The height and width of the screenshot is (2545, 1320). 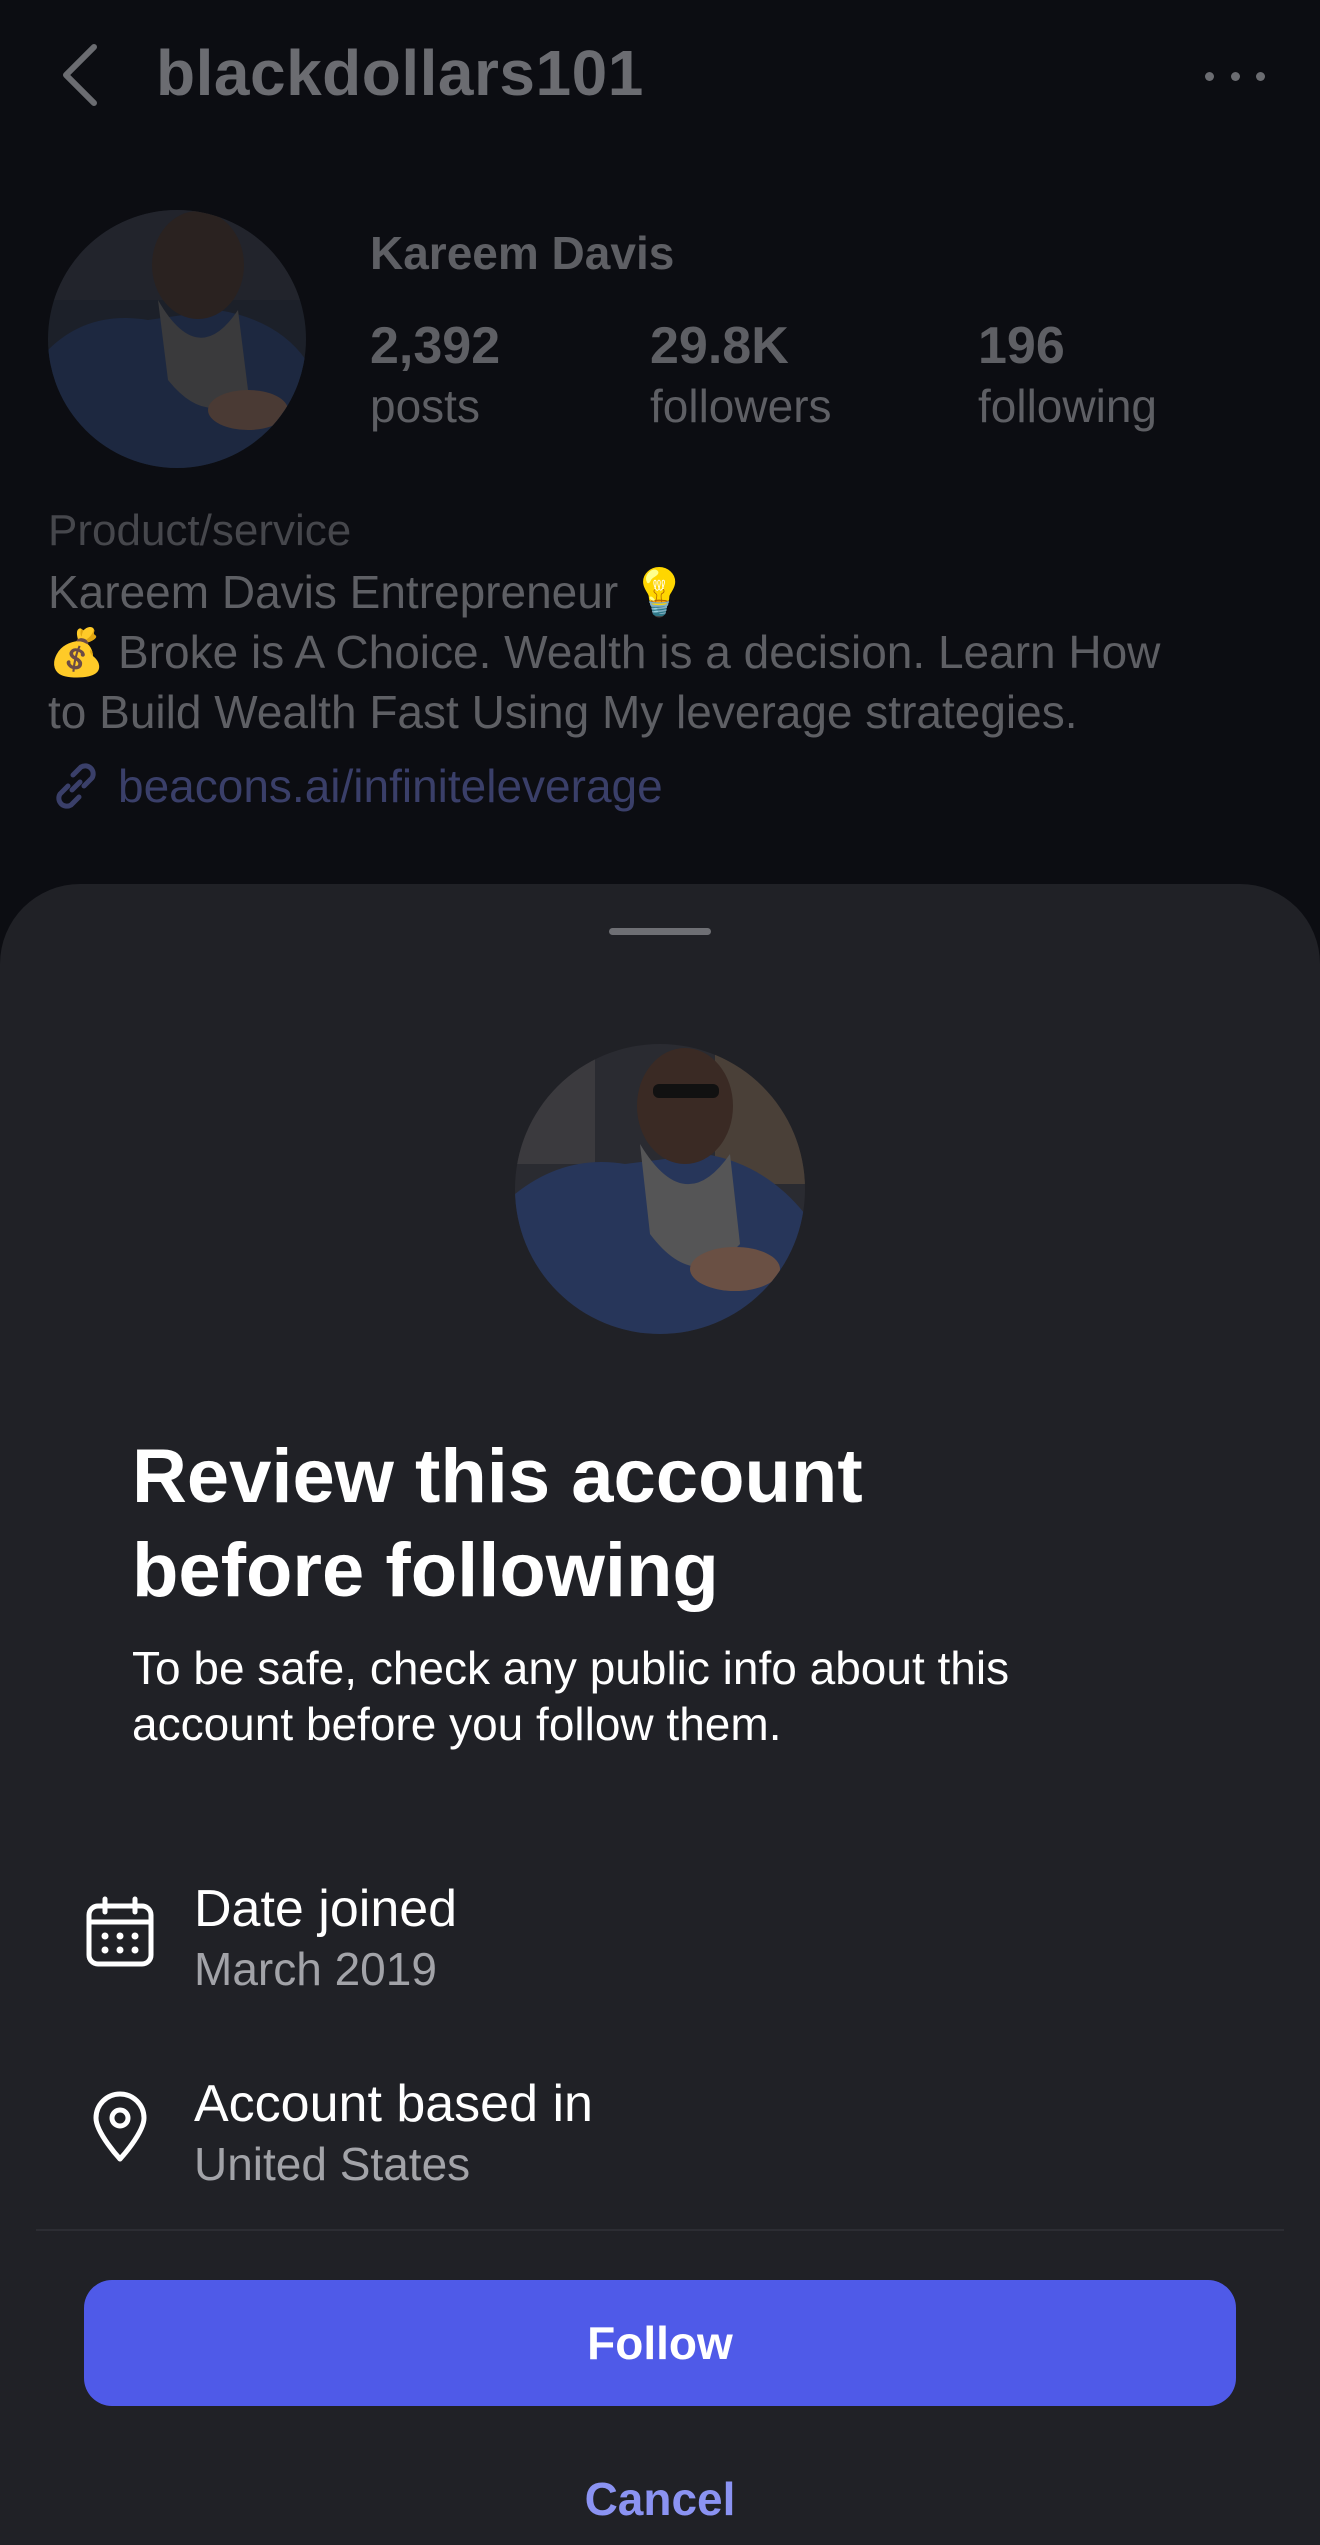 What do you see at coordinates (390, 786) in the screenshot?
I see `link-text: beacons.ai/infiniteleverage` at bounding box center [390, 786].